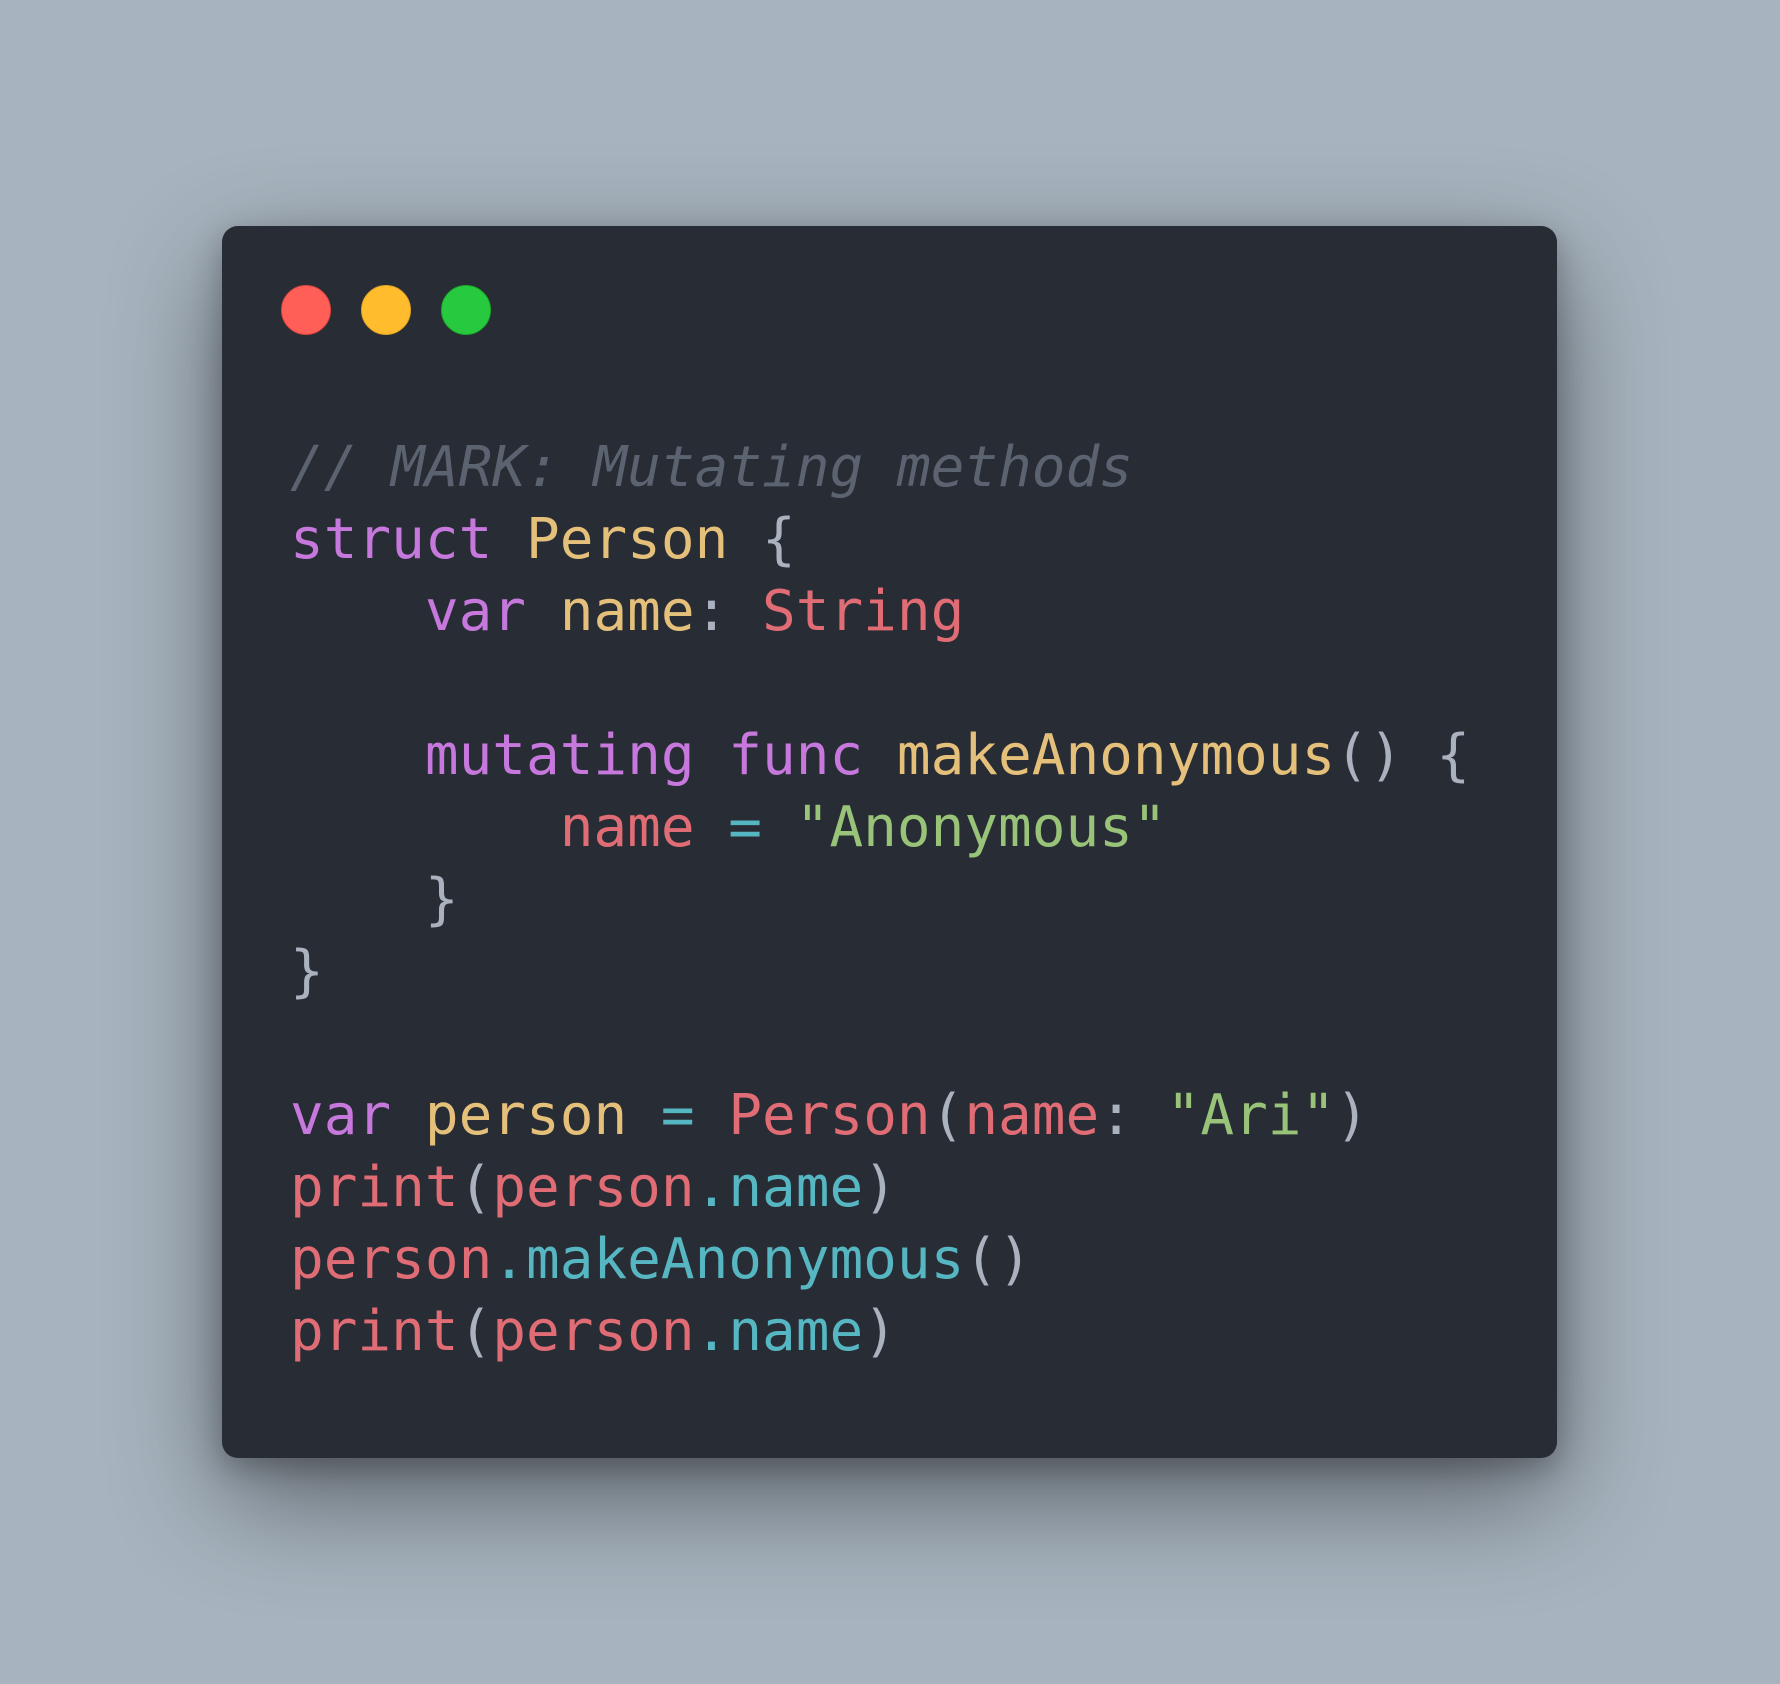  Describe the element at coordinates (391, 539) in the screenshot. I see `code-token: struct` at that location.